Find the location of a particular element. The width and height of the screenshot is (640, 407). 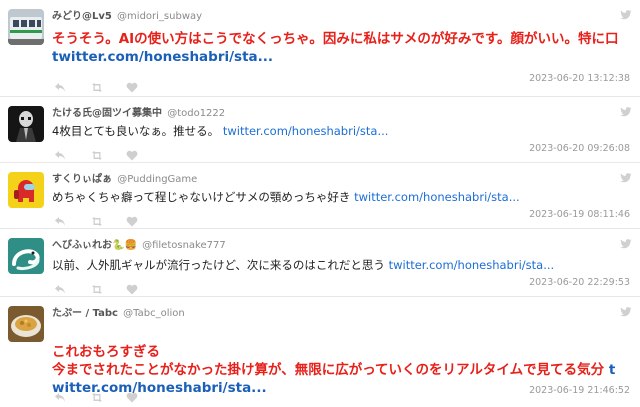

food-avatar is located at coordinates (26, 324).